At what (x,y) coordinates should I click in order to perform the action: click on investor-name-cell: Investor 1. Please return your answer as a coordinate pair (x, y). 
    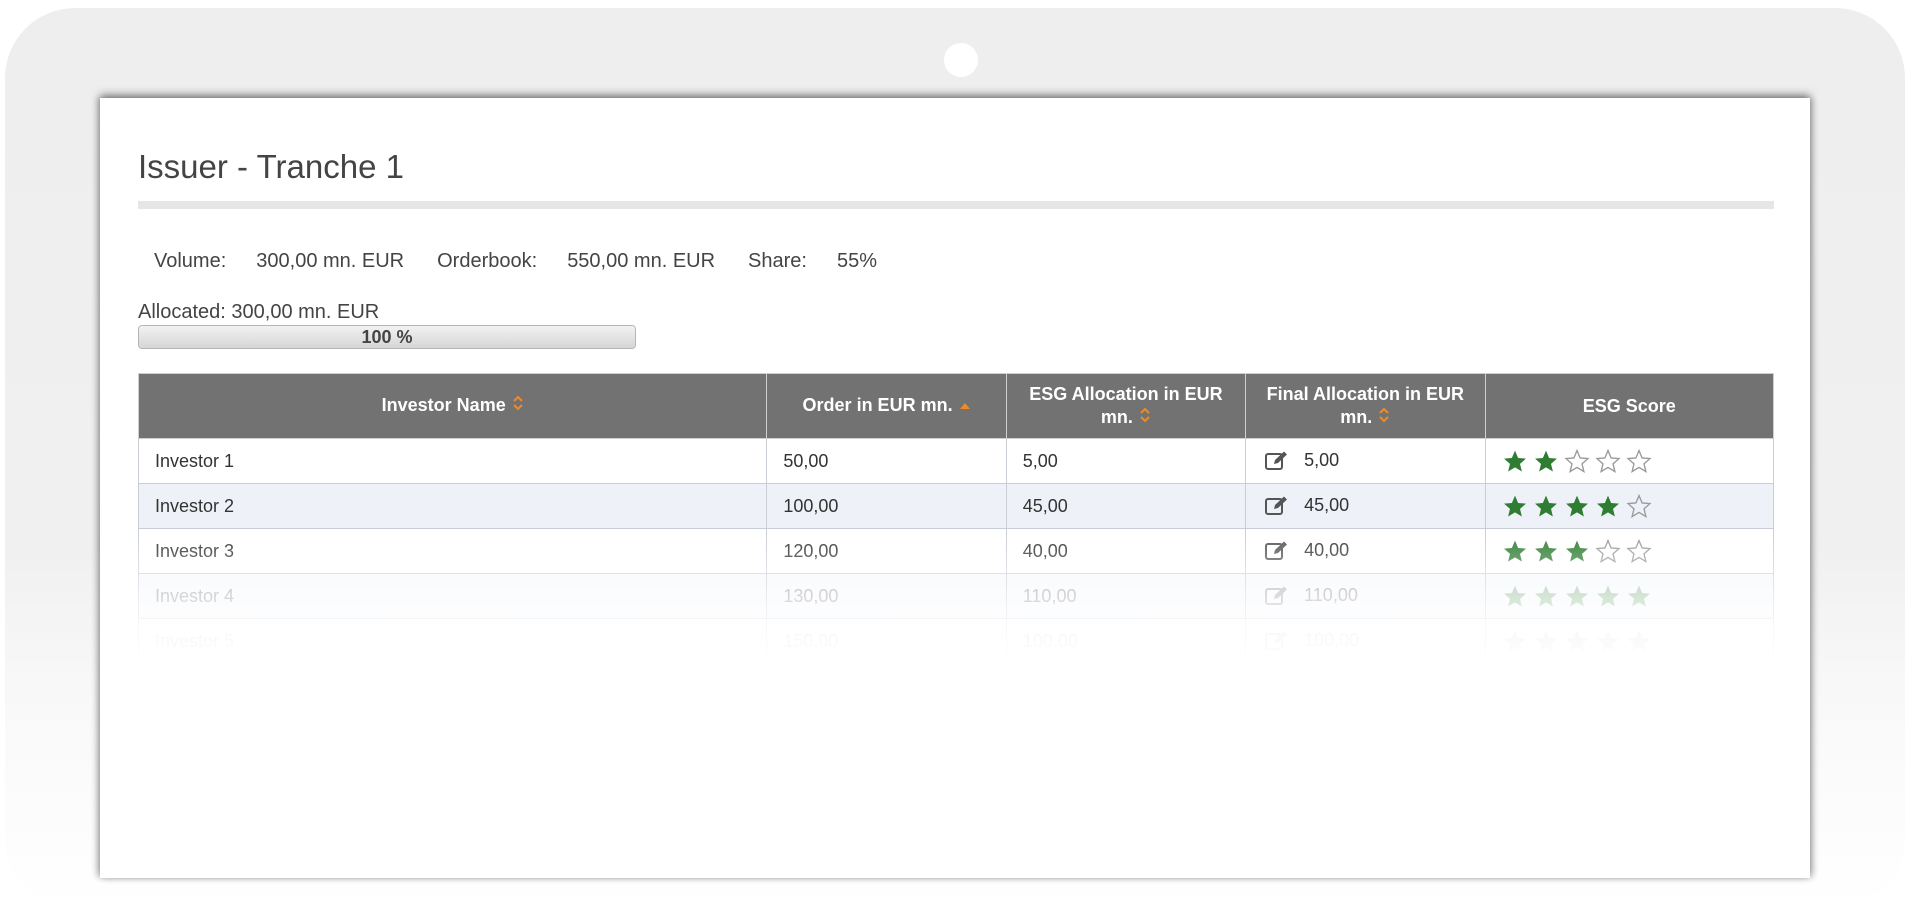
    Looking at the image, I should click on (452, 461).